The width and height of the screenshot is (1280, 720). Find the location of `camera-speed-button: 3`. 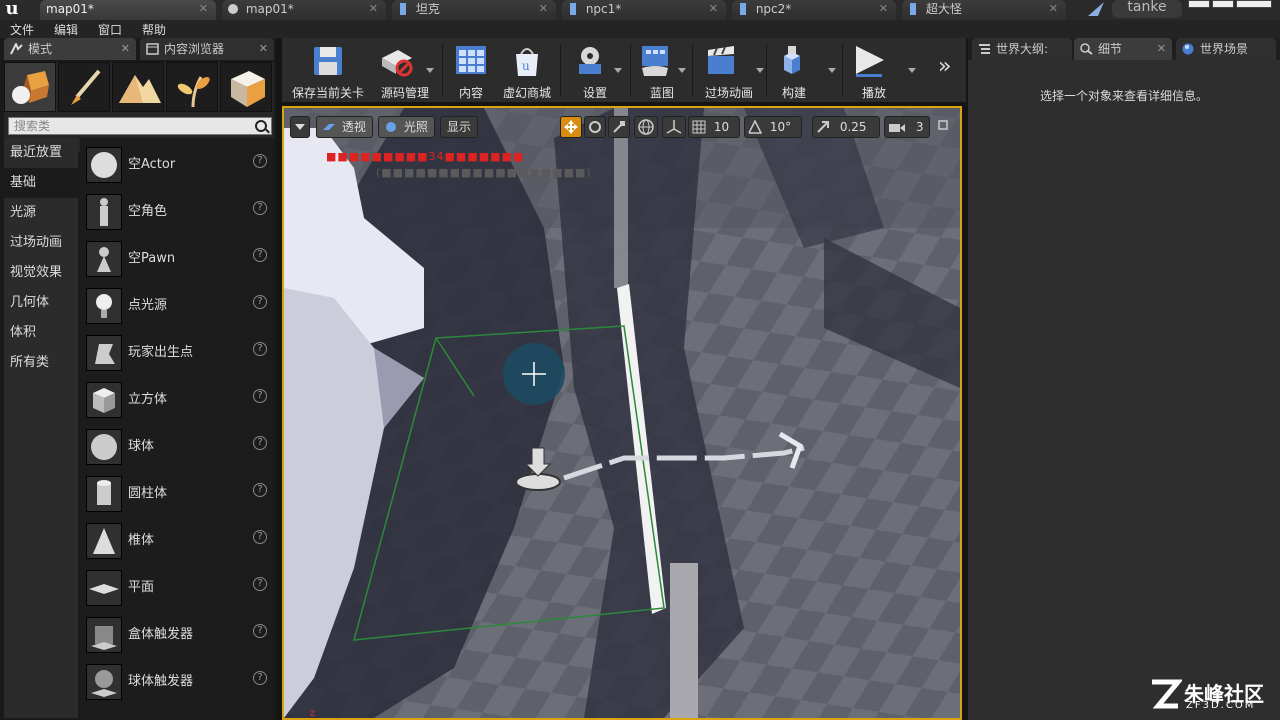

camera-speed-button: 3 is located at coordinates (907, 127).